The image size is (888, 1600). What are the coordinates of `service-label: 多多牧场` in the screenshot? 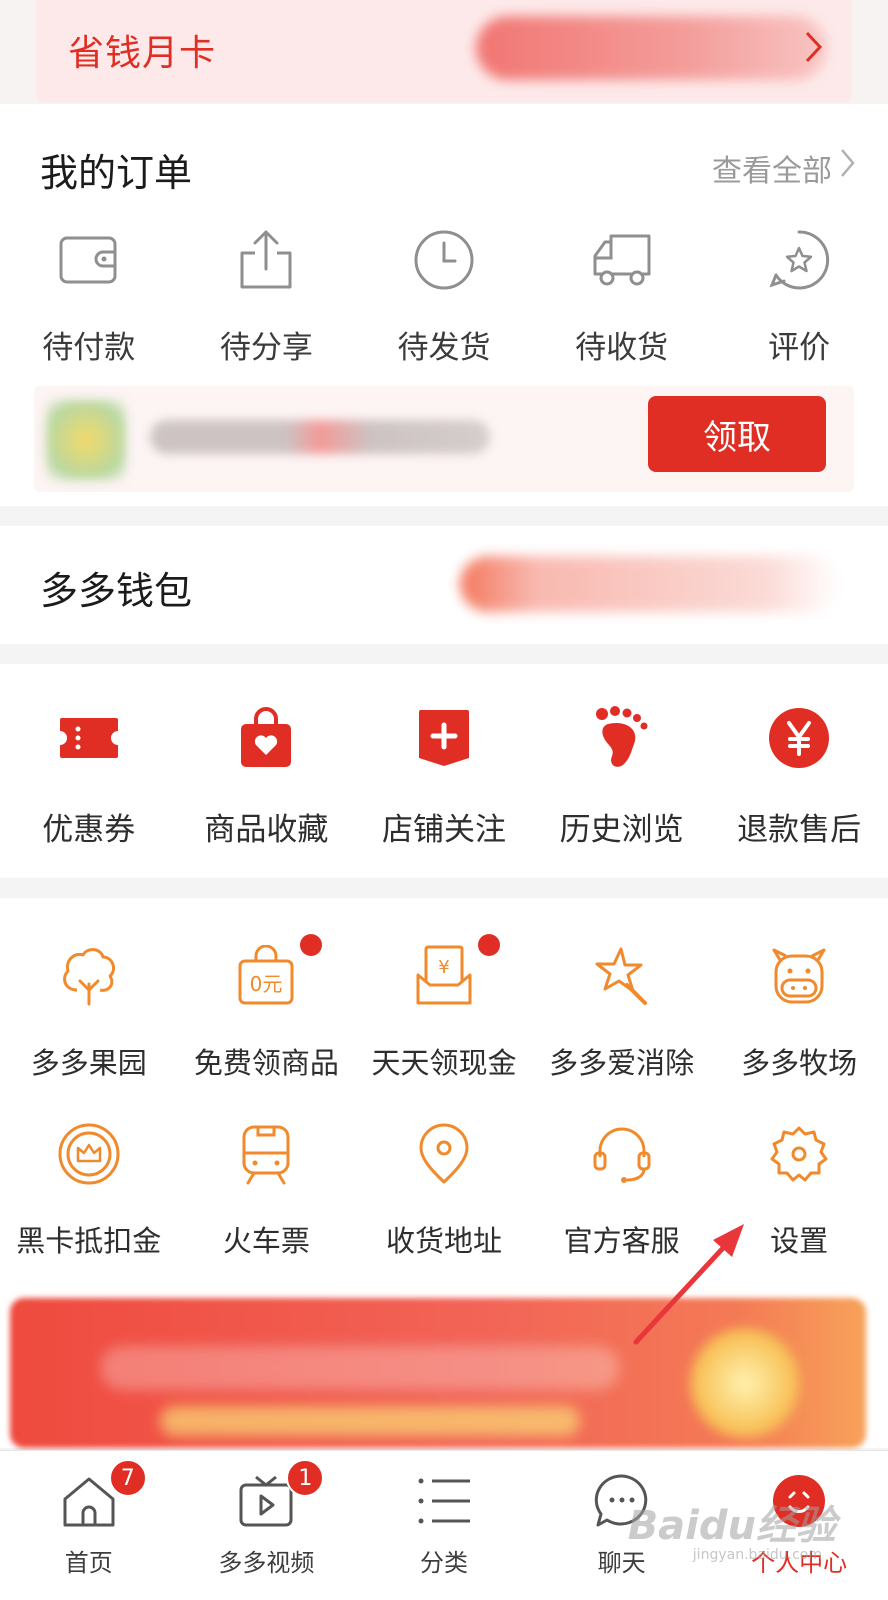 It's located at (799, 1063).